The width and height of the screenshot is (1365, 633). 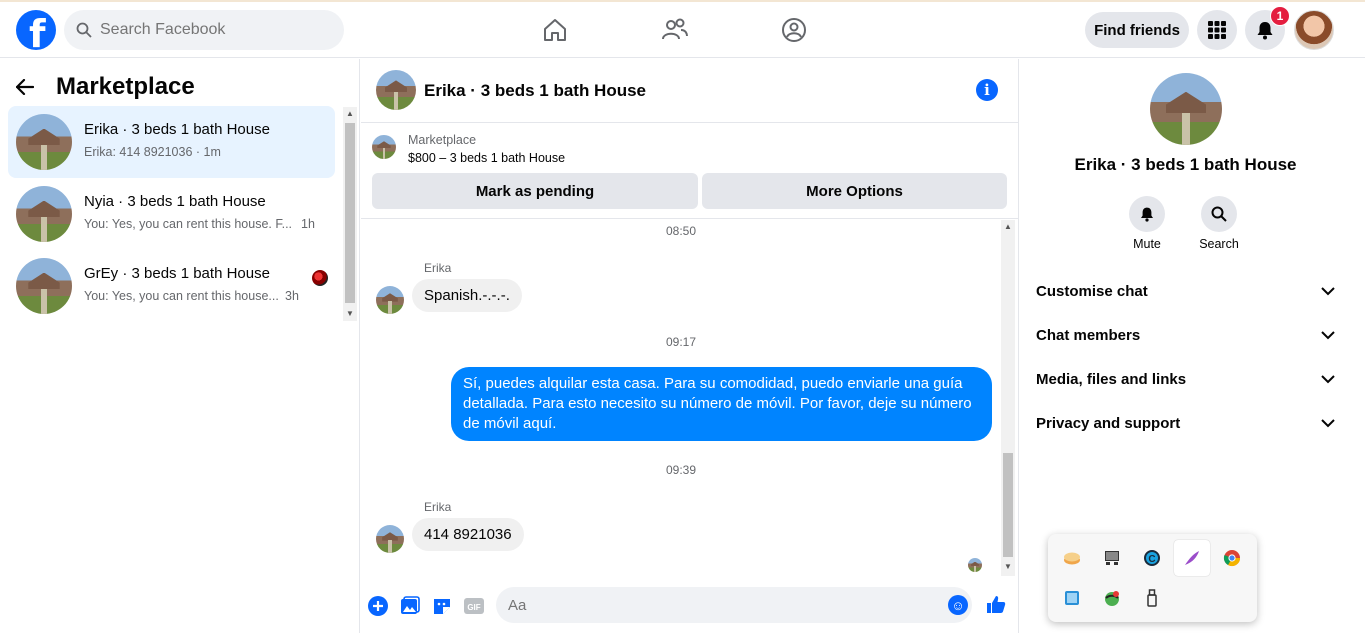 I want to click on message-input, so click(x=718, y=605).